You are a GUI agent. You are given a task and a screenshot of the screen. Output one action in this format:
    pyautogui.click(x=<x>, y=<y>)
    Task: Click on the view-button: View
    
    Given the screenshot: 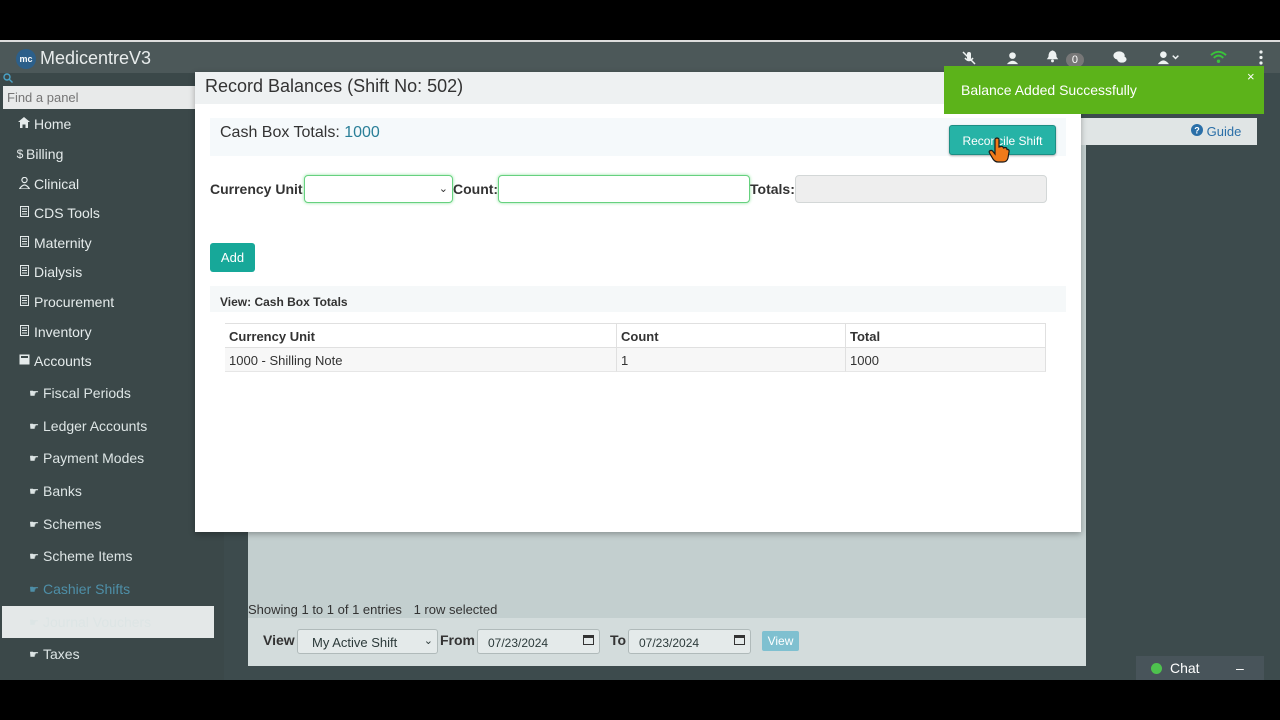 What is the action you would take?
    pyautogui.click(x=780, y=641)
    